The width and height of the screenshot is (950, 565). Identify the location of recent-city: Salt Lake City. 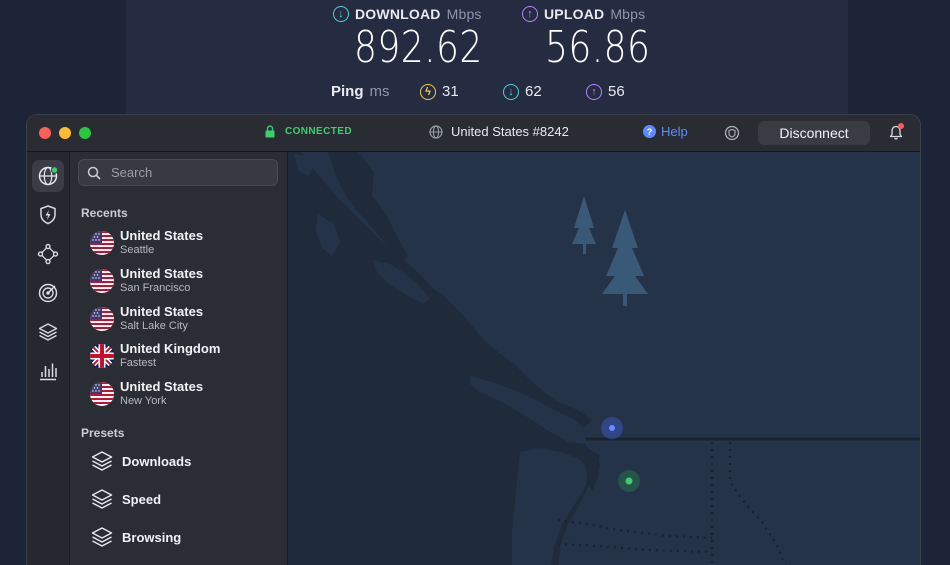
(154, 326).